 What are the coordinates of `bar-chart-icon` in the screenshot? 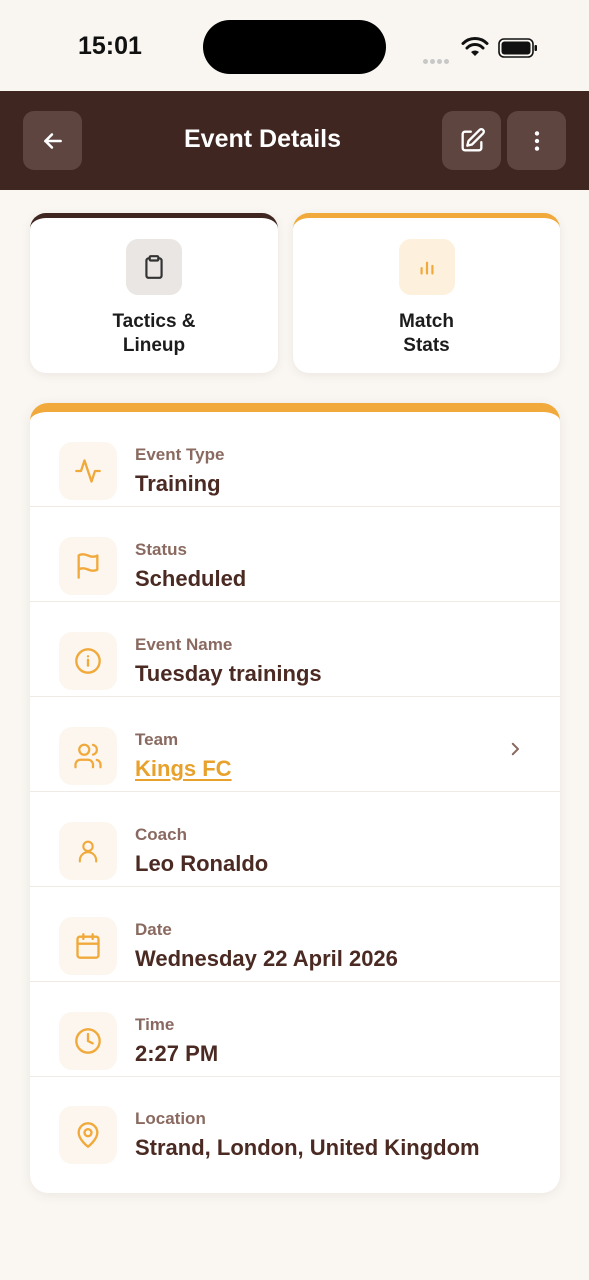 It's located at (427, 267).